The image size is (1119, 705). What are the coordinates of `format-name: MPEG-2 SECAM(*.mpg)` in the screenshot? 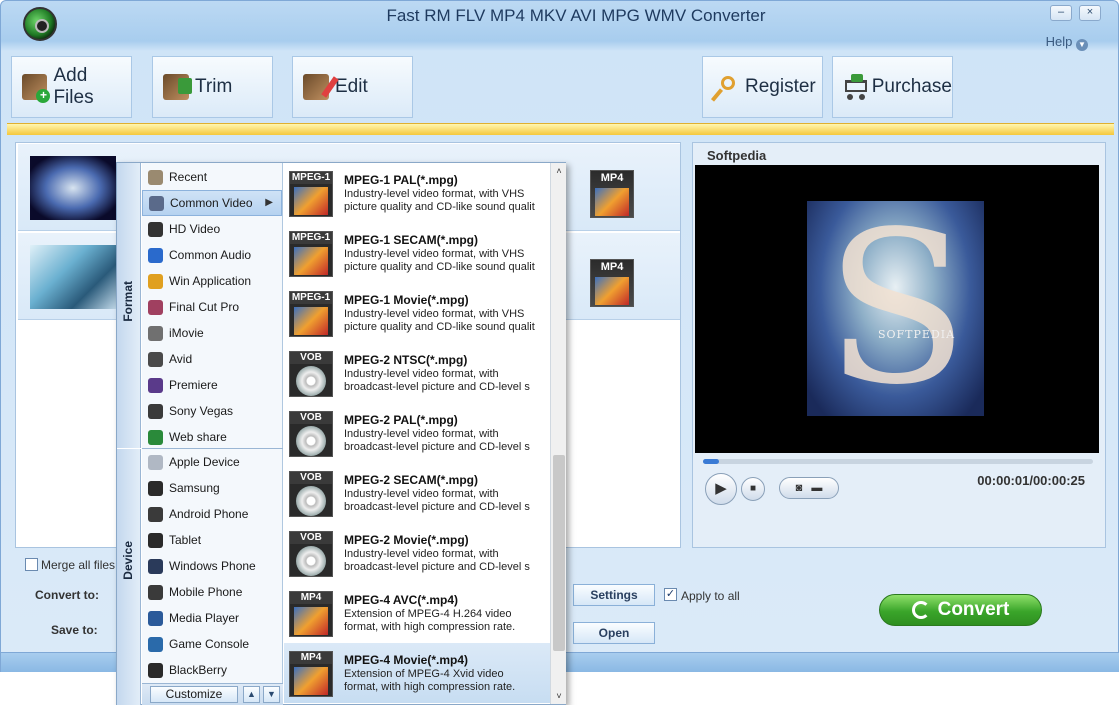 It's located at (411, 480).